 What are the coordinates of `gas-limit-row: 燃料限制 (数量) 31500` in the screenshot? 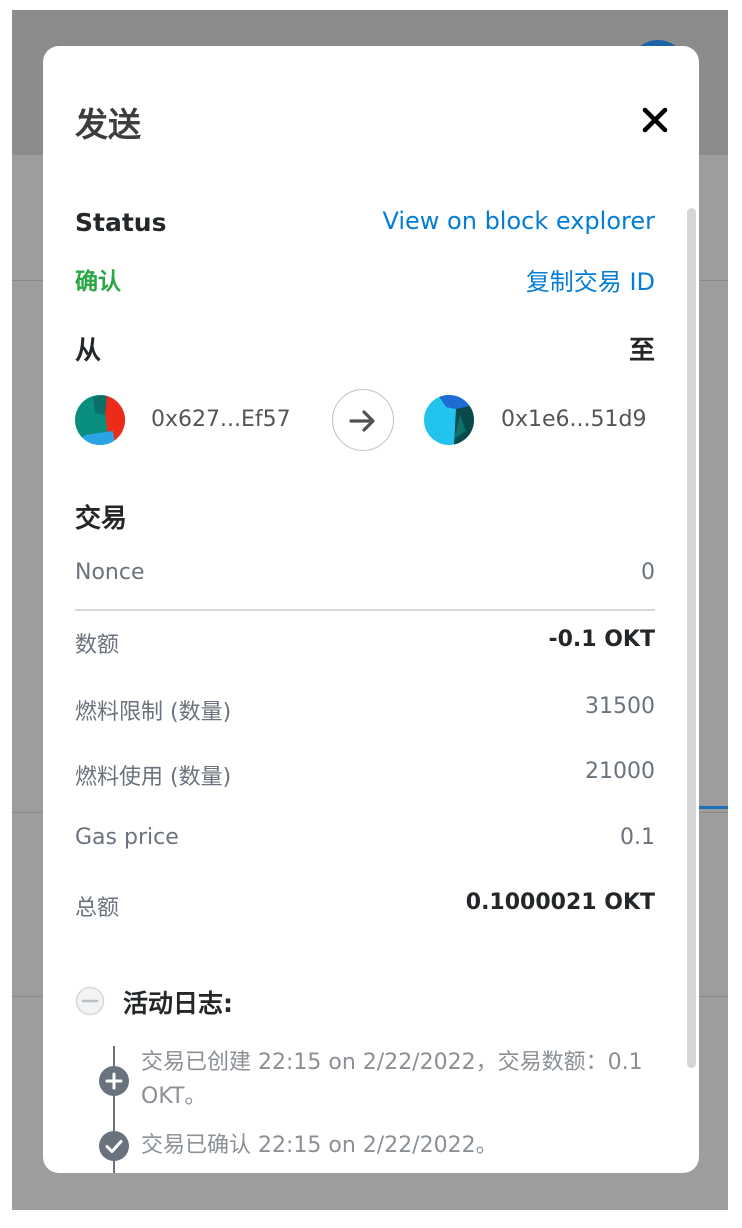 It's located at (365, 710).